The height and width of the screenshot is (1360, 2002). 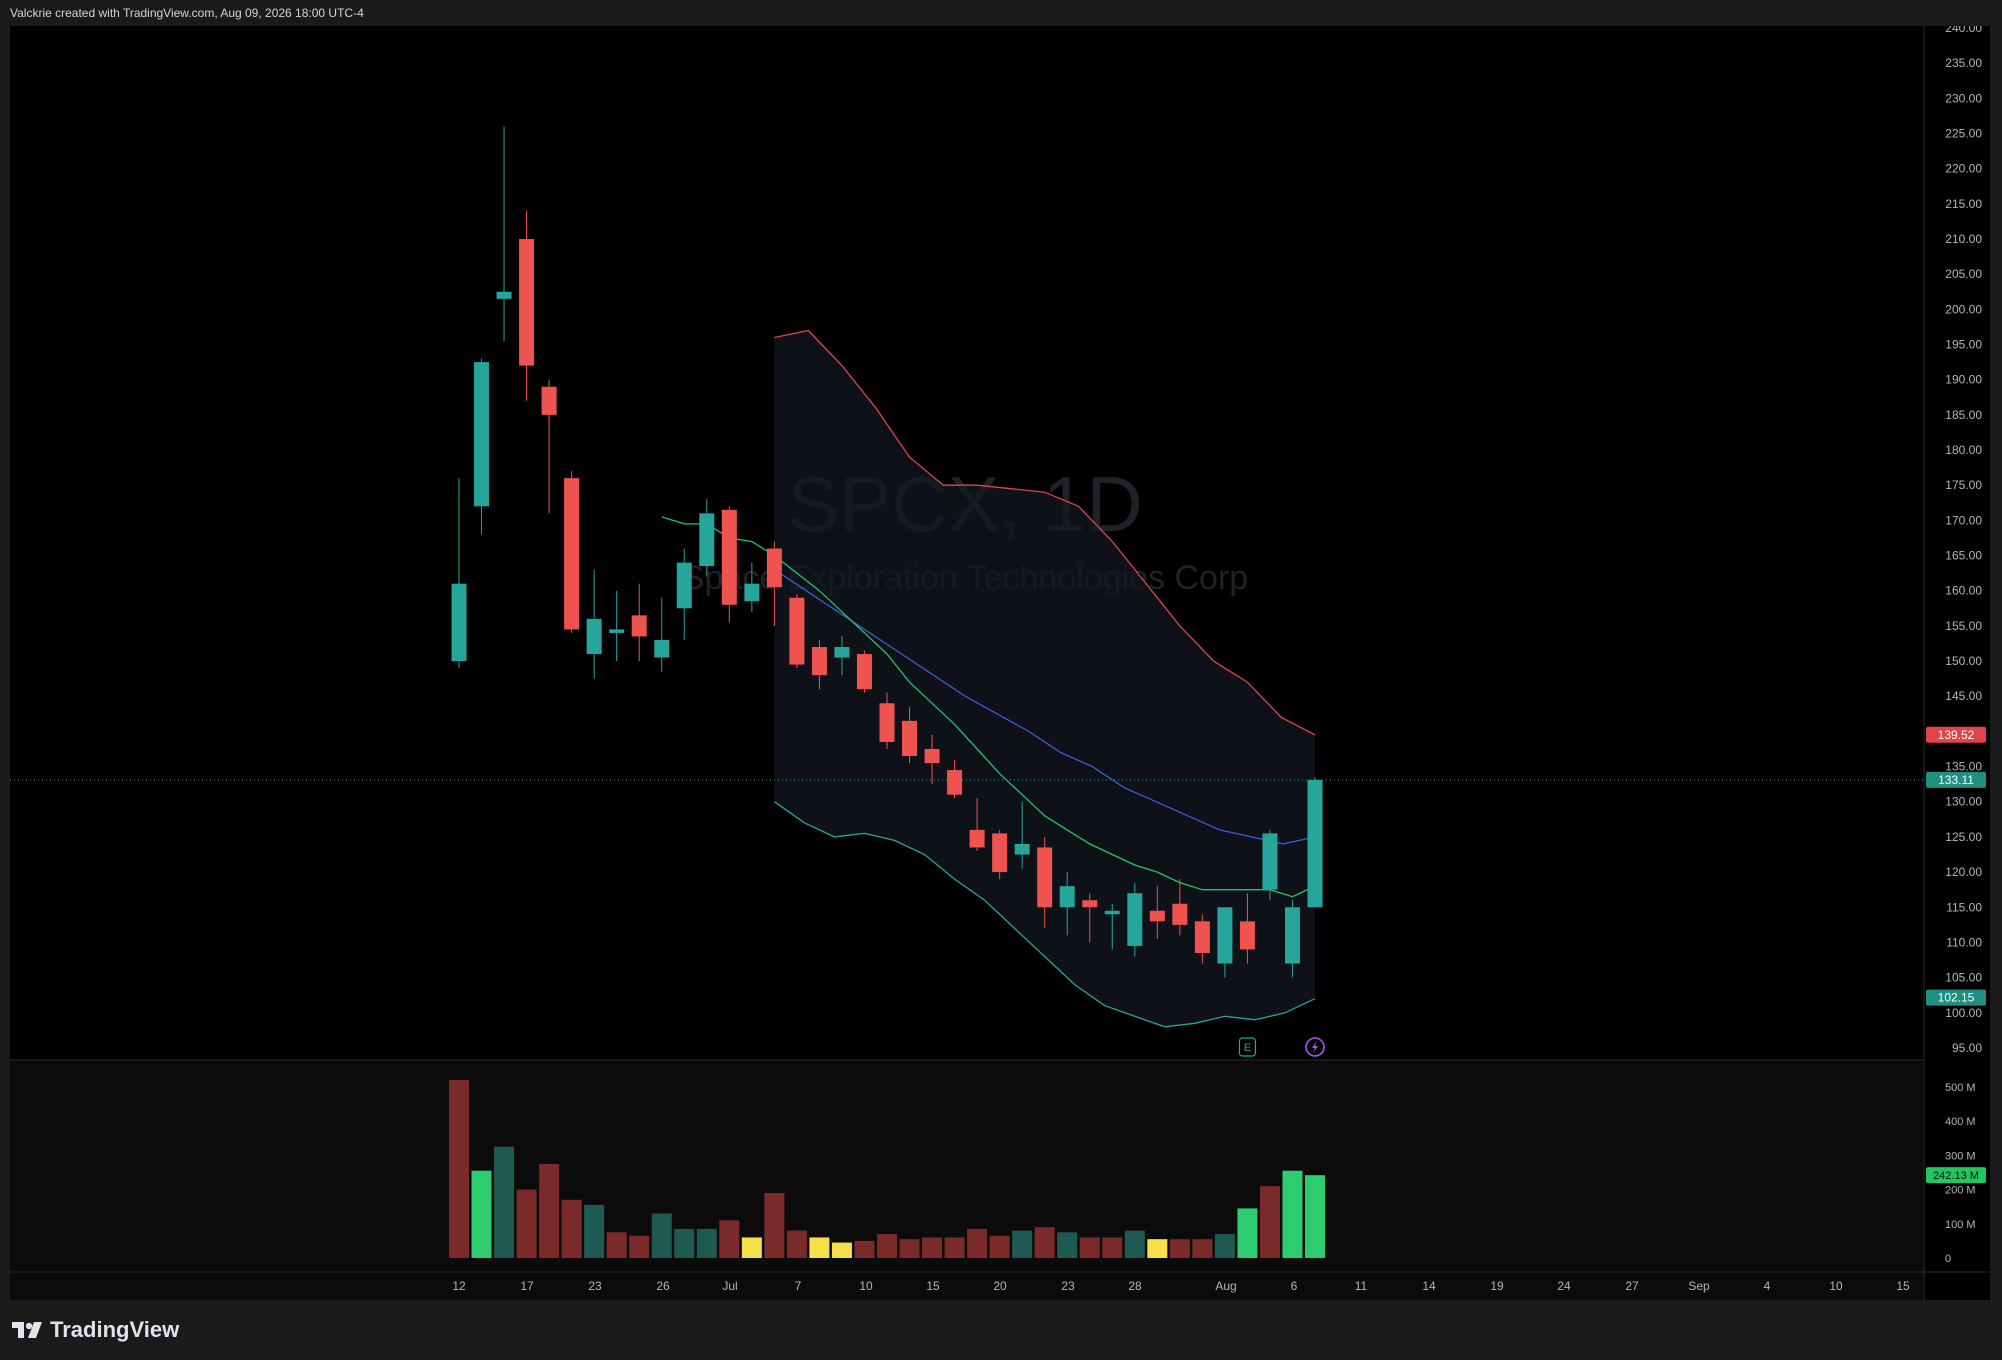 I want to click on y-tick-label: 145.00, so click(x=1963, y=696).